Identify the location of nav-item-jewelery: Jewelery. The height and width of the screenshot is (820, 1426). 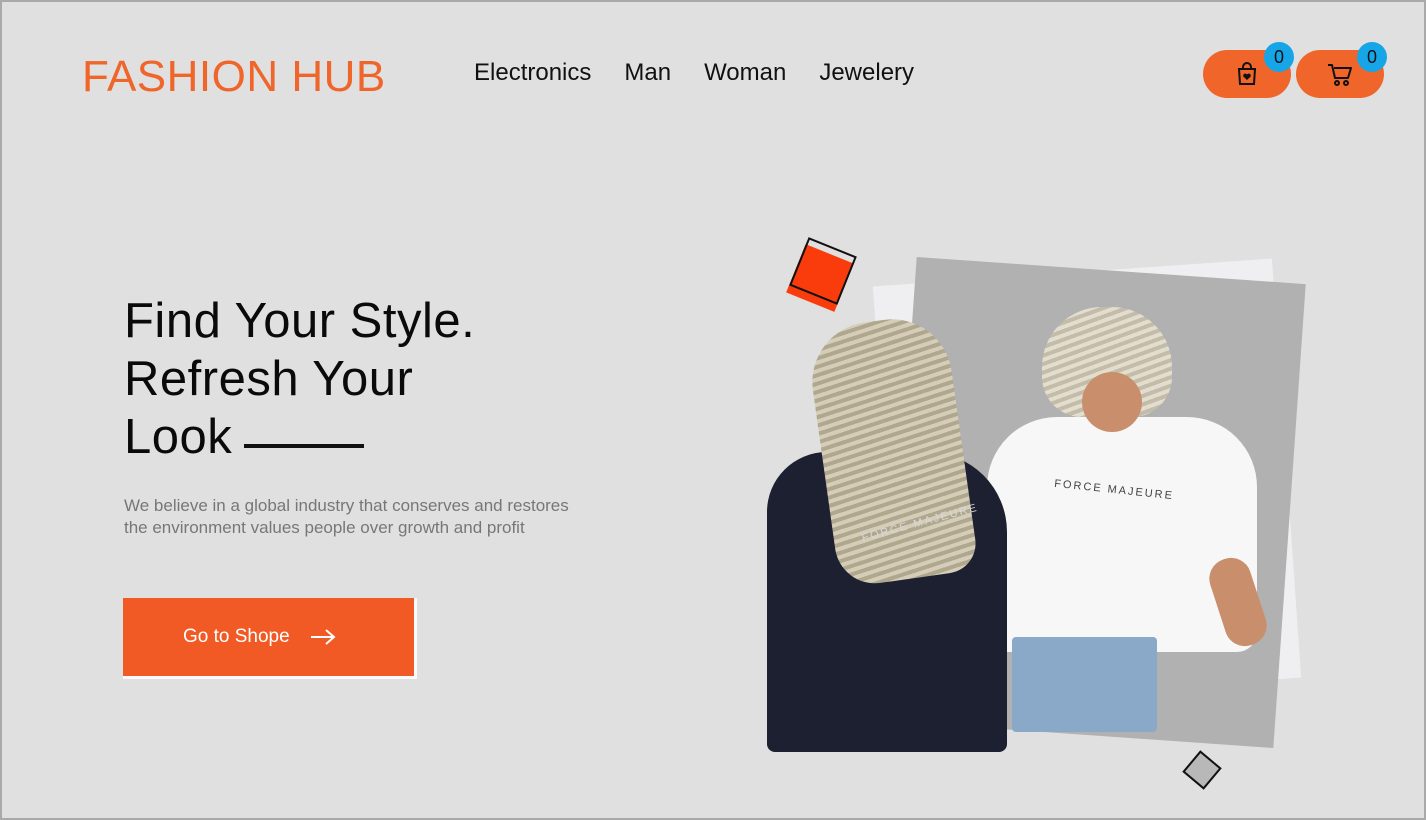
(866, 73).